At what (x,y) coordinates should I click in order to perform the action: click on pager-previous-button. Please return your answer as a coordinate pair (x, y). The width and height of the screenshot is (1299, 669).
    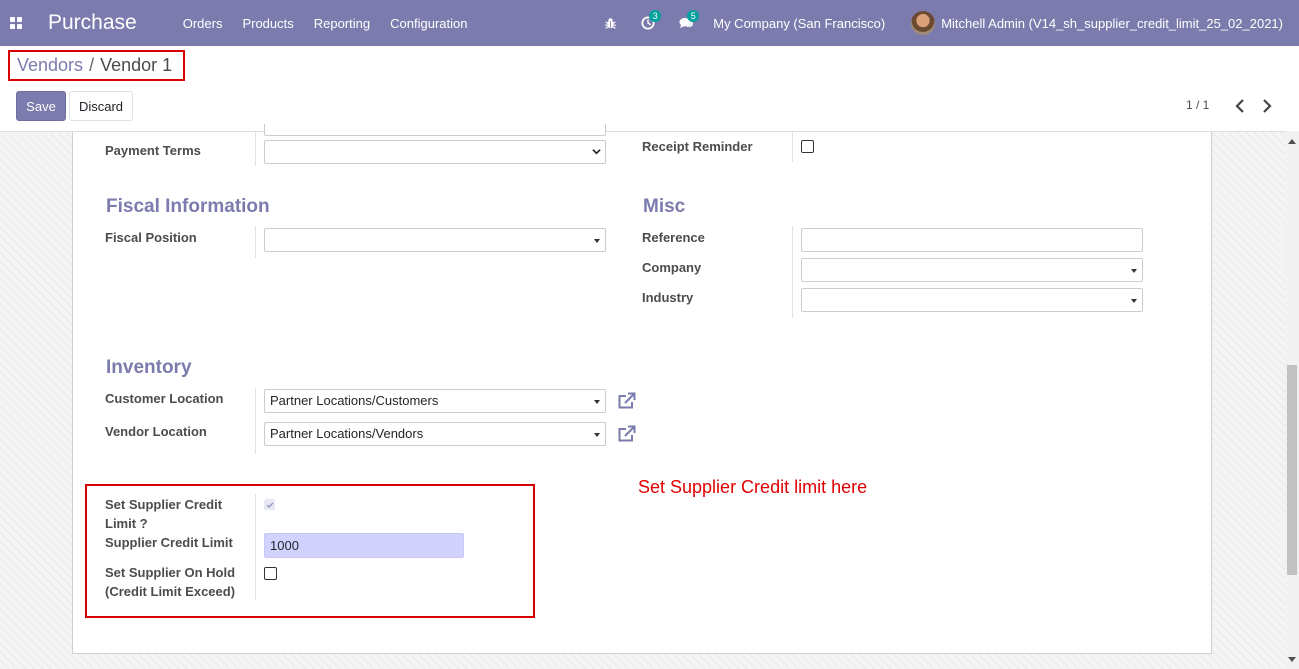
    Looking at the image, I should click on (1240, 106).